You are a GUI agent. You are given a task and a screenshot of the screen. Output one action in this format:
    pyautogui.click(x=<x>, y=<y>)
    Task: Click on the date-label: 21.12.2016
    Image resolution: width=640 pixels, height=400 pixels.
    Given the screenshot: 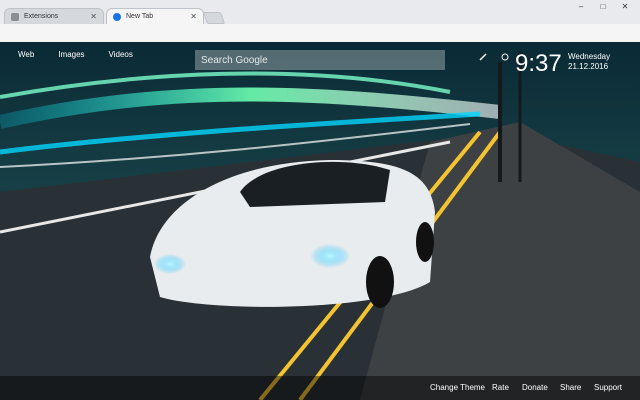 What is the action you would take?
    pyautogui.click(x=588, y=66)
    